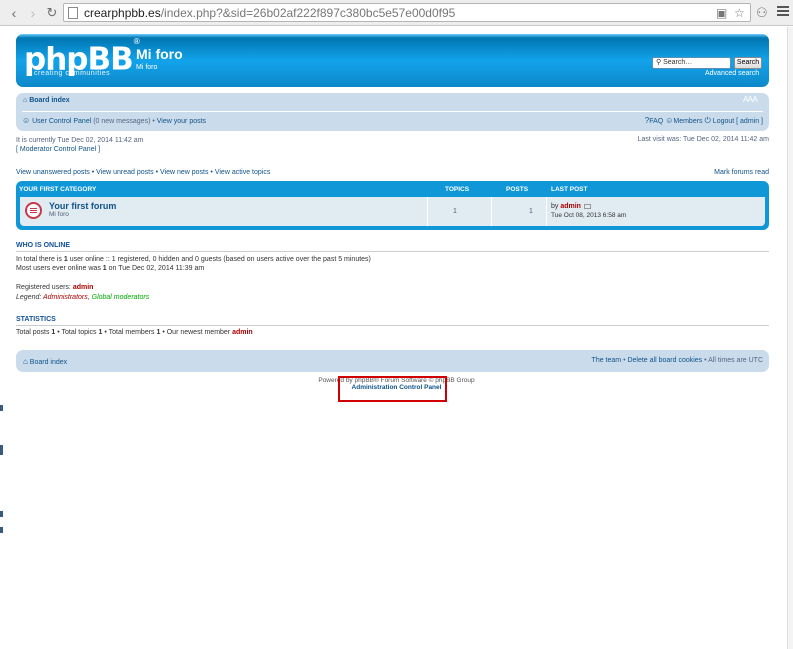 The image size is (793, 649). Describe the element at coordinates (181, 121) in the screenshot. I see `view-posts-link: View your posts` at that location.